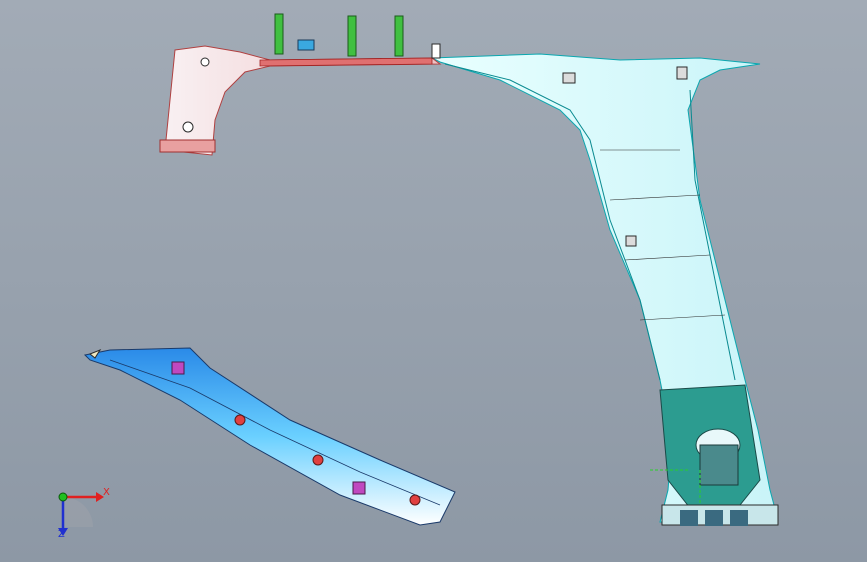 This screenshot has height=562, width=867. I want to click on x-axis-label: X, so click(106, 492).